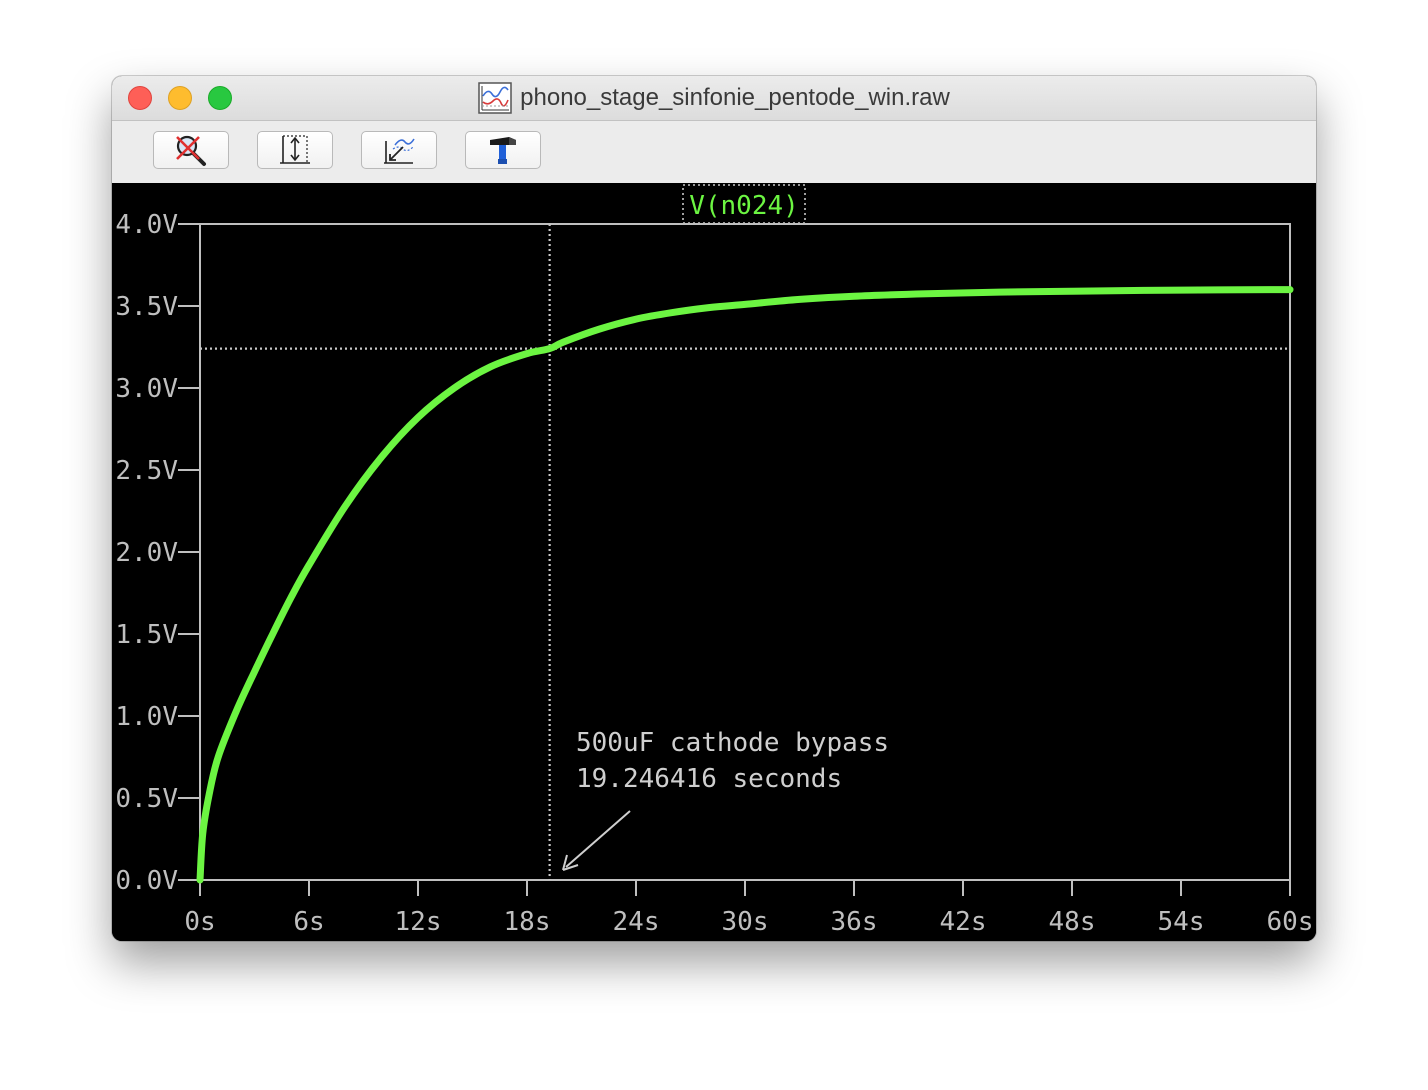 The width and height of the screenshot is (1428, 1090). I want to click on x-tick-label: 60s, so click(1290, 922).